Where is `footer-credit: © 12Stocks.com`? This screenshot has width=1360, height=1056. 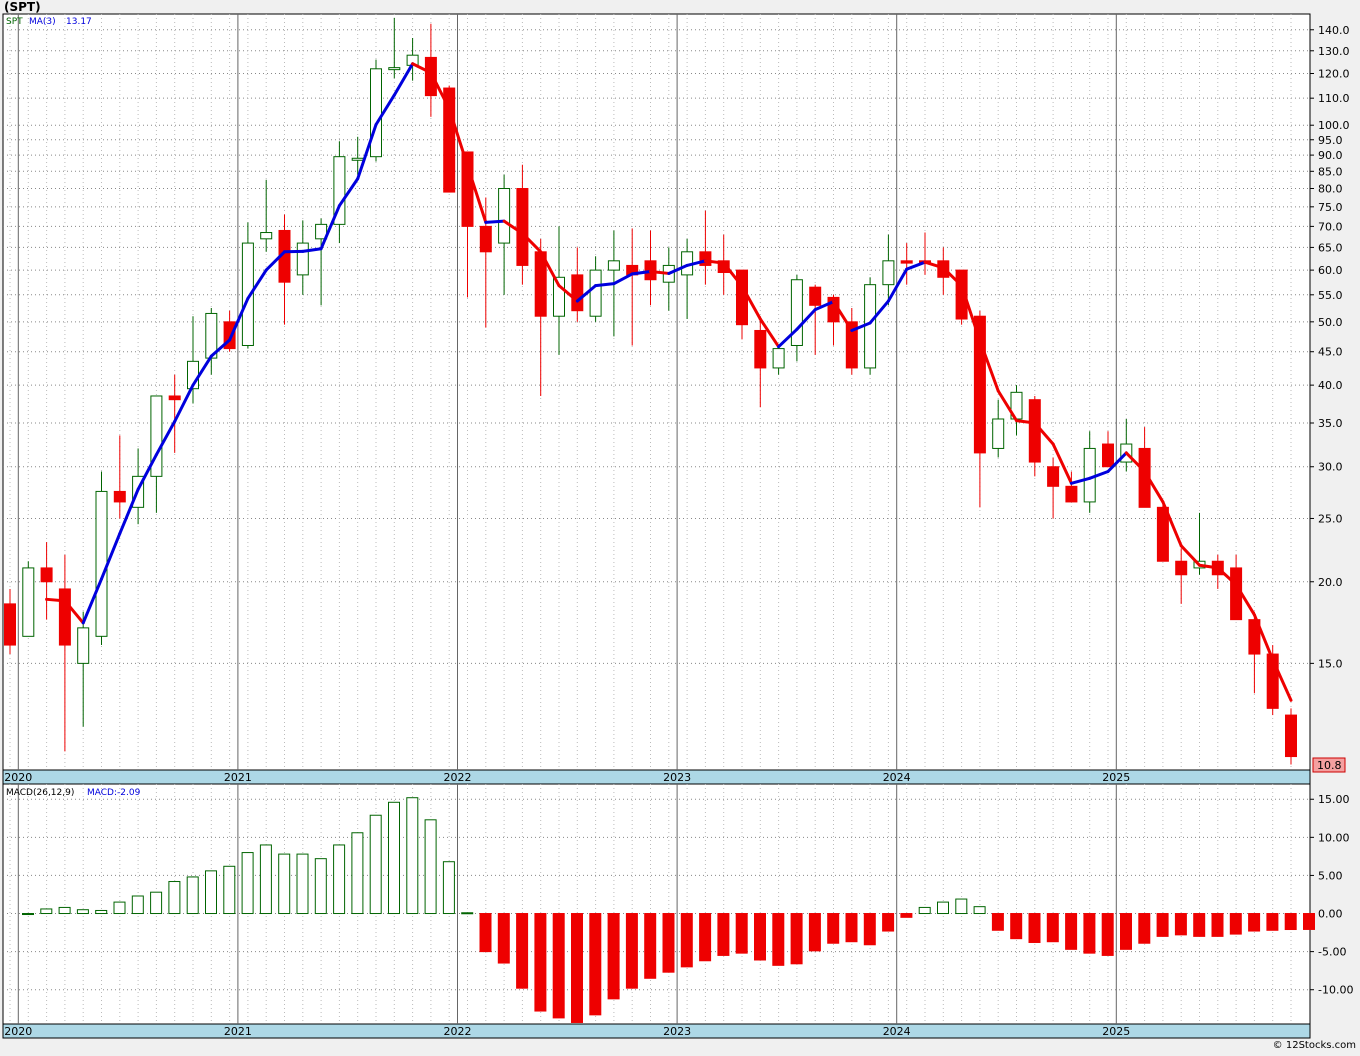
footer-credit: © 12Stocks.com is located at coordinates (1314, 1045).